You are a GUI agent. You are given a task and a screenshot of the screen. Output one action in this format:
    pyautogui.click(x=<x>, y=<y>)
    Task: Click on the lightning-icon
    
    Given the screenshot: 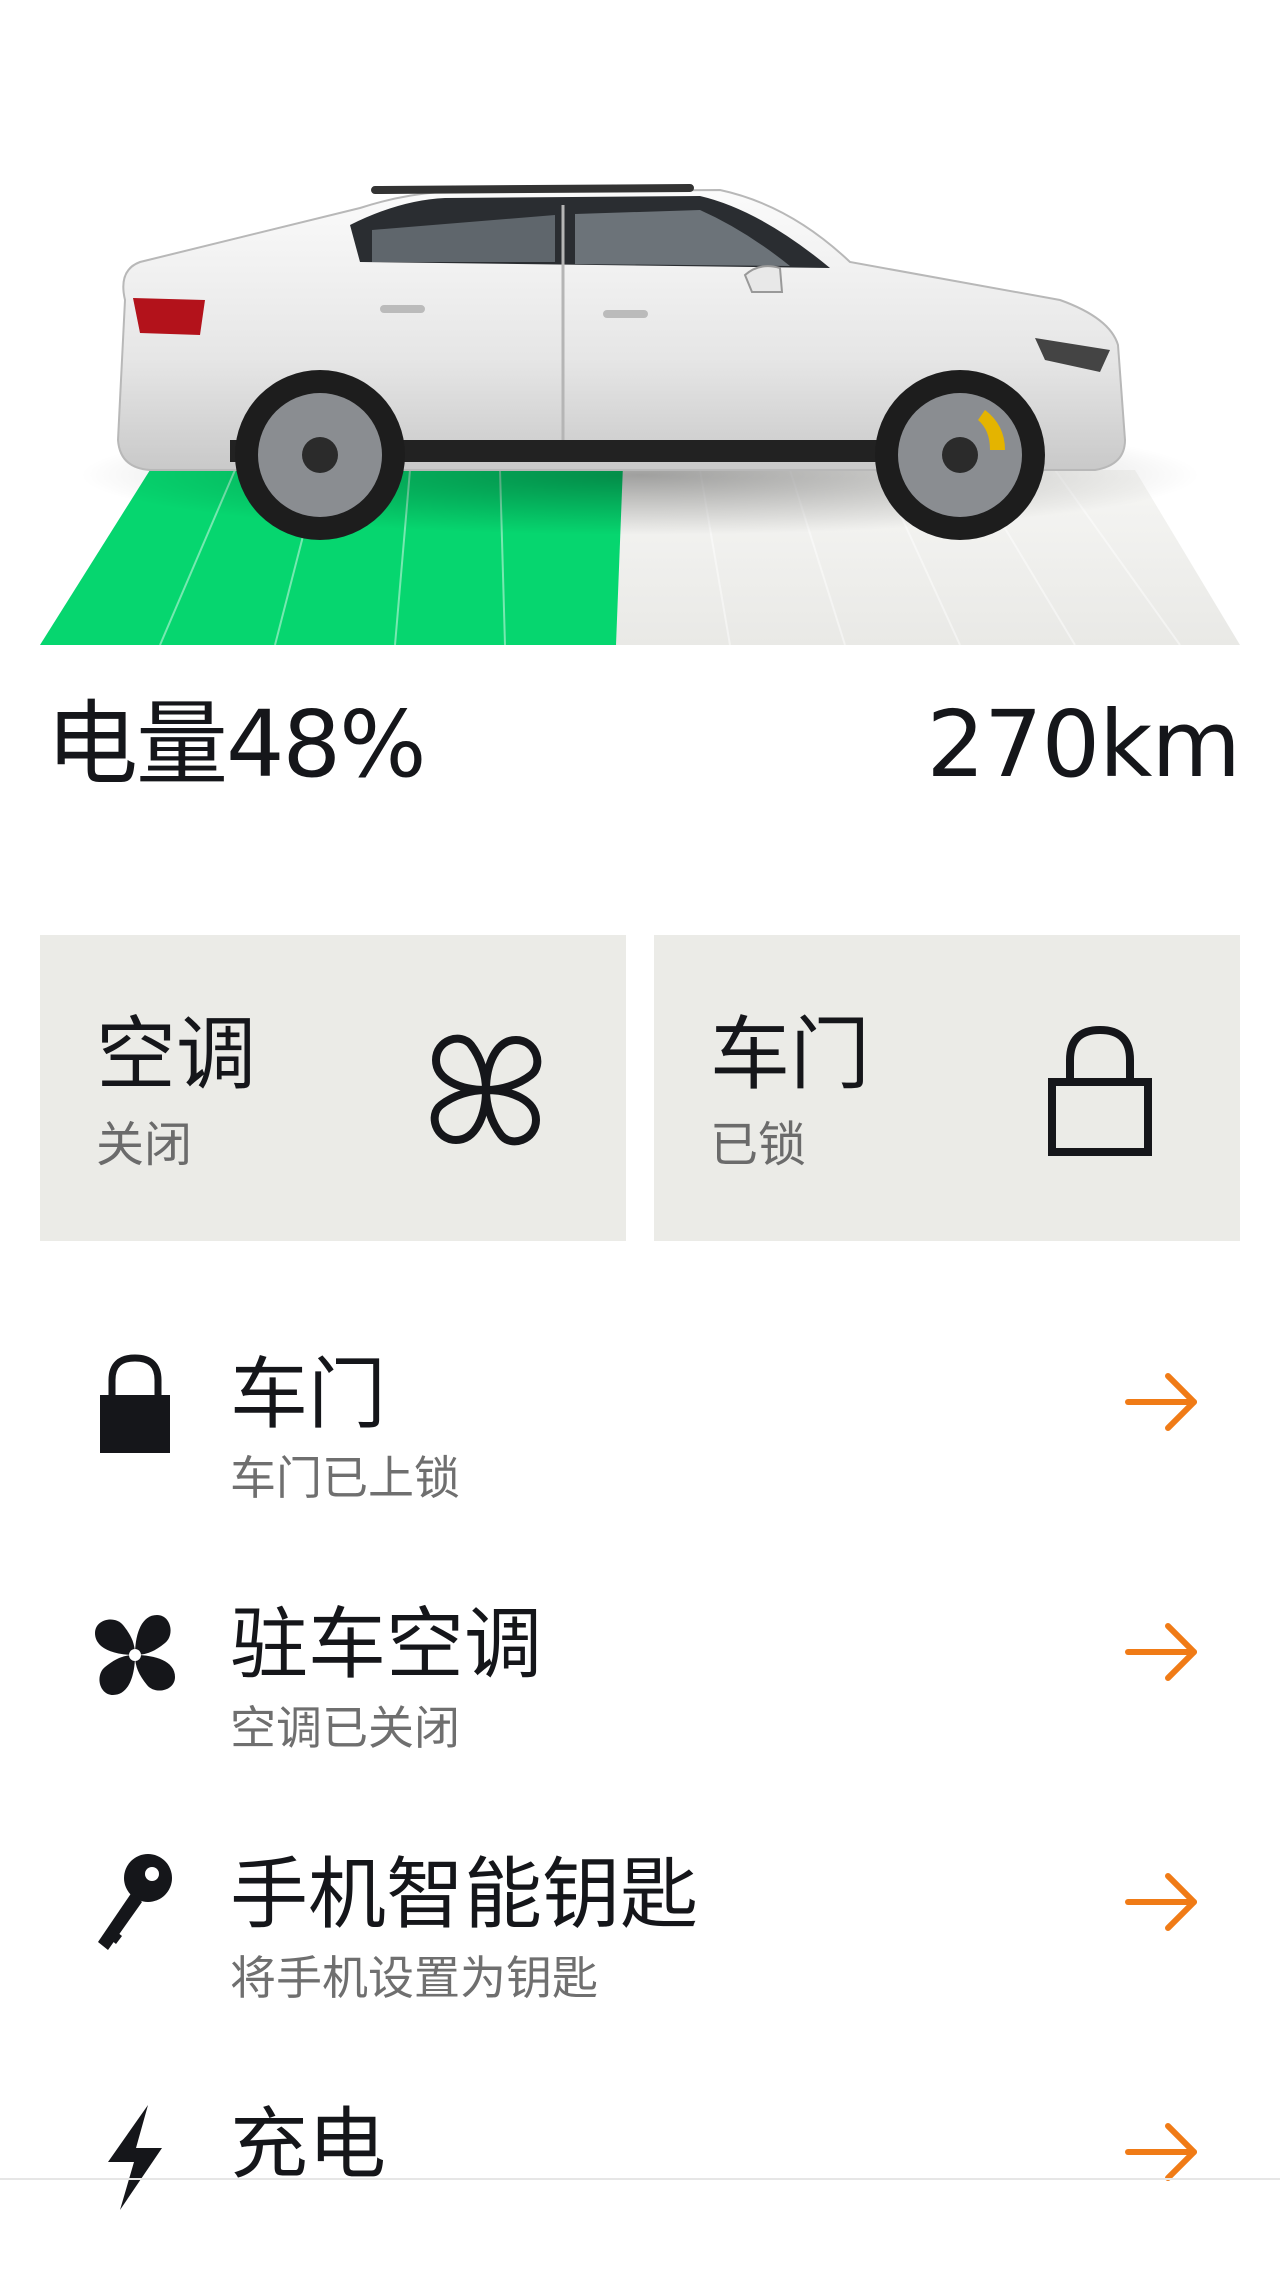 What is the action you would take?
    pyautogui.click(x=135, y=2157)
    